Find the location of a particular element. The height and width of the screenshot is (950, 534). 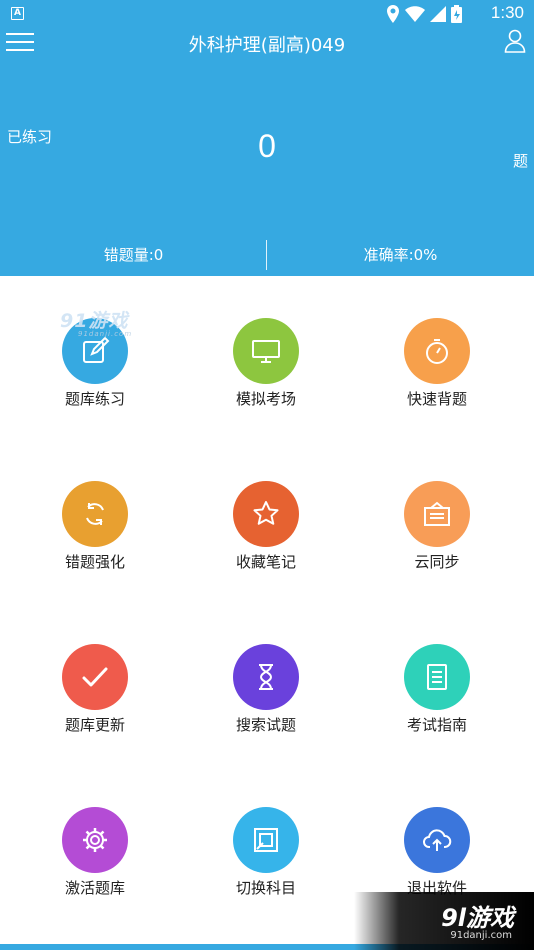

menu-item-exit: 退出软件 is located at coordinates (437, 831).